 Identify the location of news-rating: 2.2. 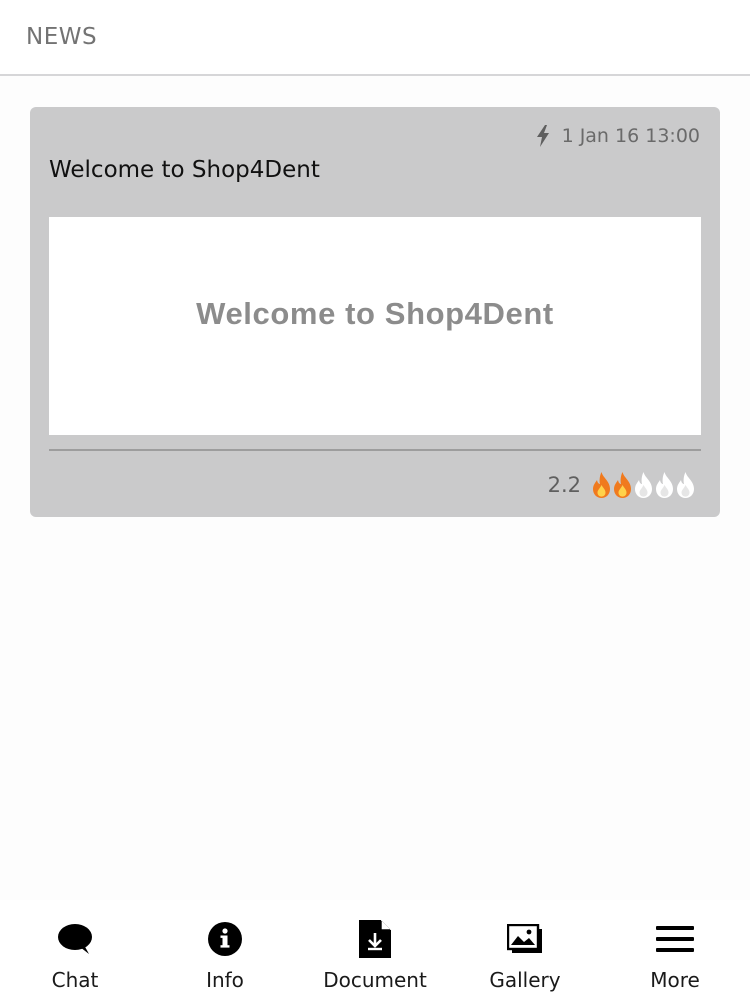
(622, 485).